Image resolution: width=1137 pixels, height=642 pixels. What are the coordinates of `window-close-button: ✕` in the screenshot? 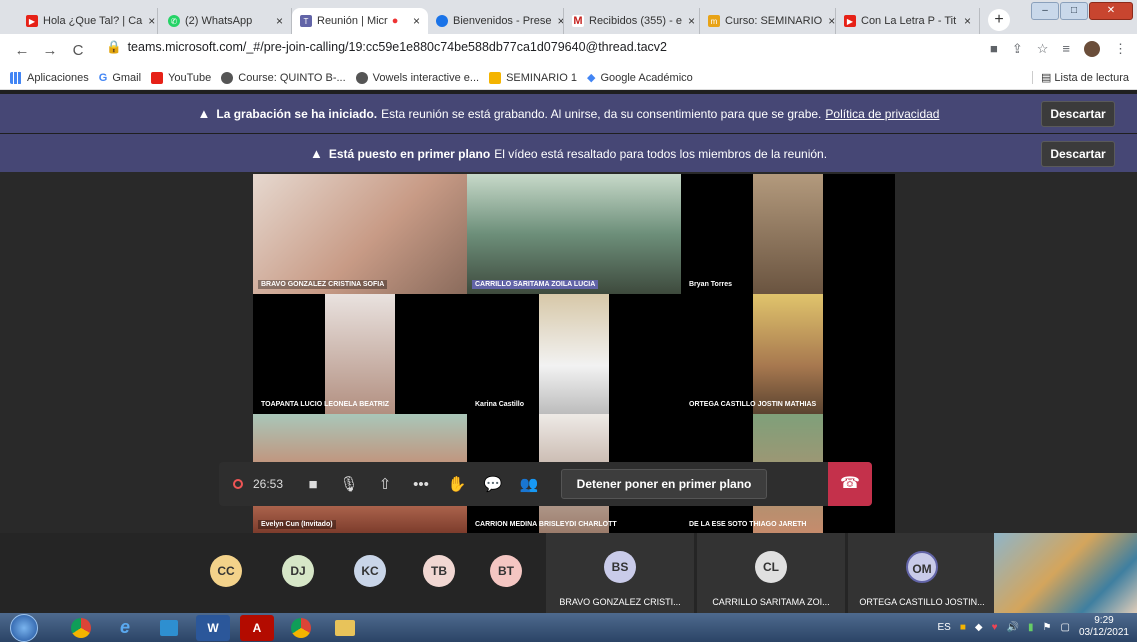 It's located at (1111, 11).